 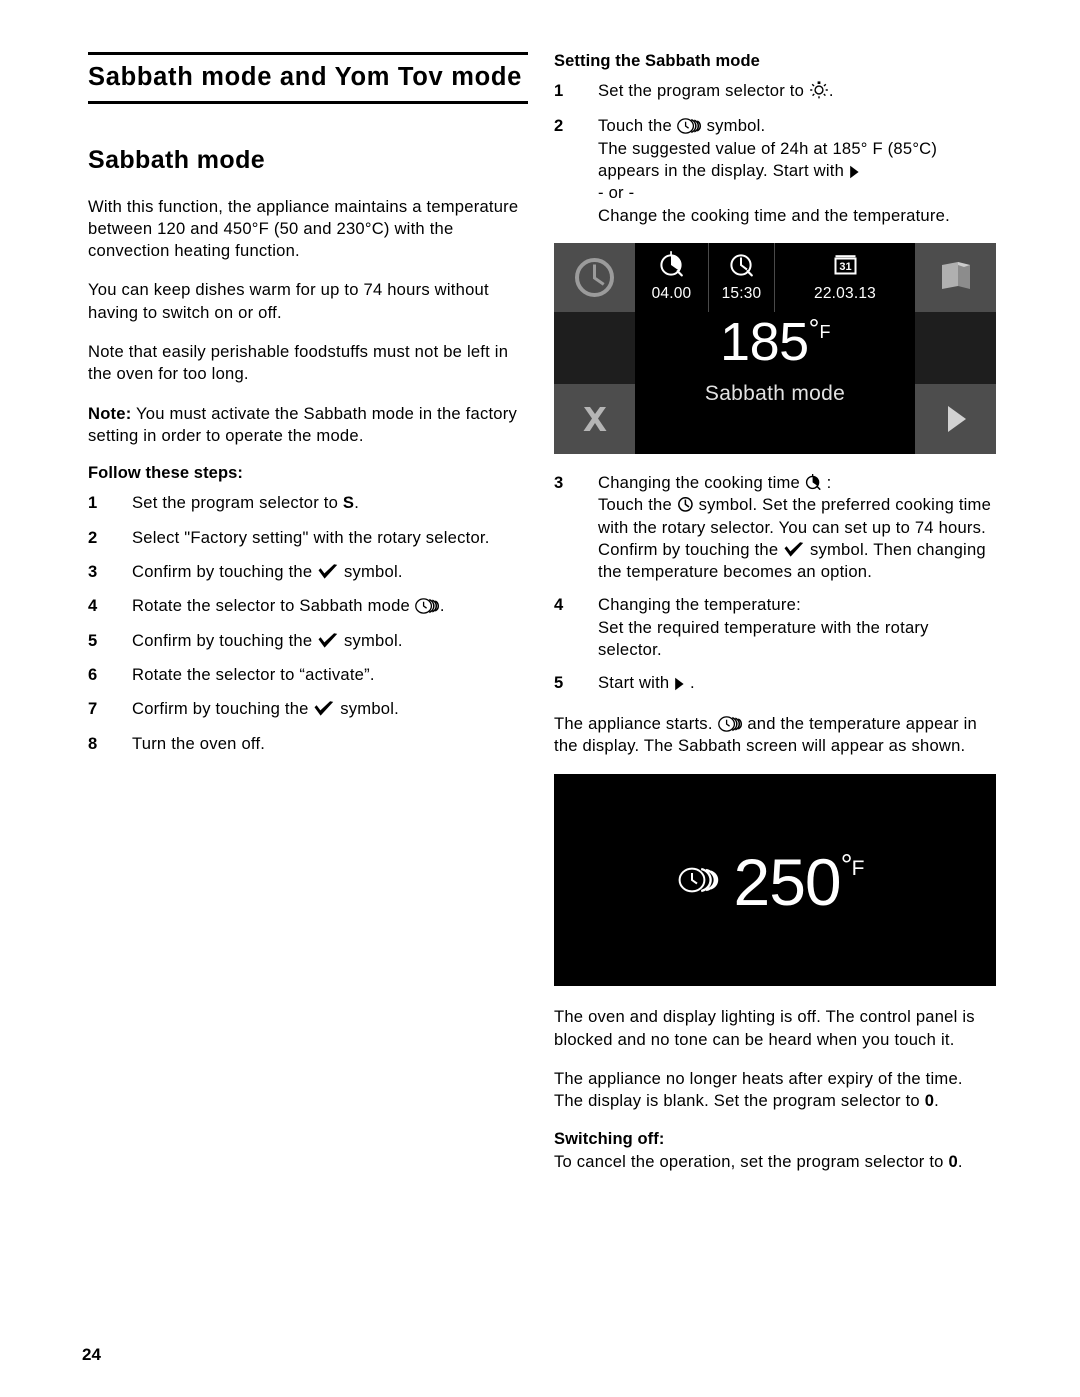 What do you see at coordinates (657, 61) in the screenshot?
I see `subheading-setting-sabbath-mode: Setting the Sabbath mode` at bounding box center [657, 61].